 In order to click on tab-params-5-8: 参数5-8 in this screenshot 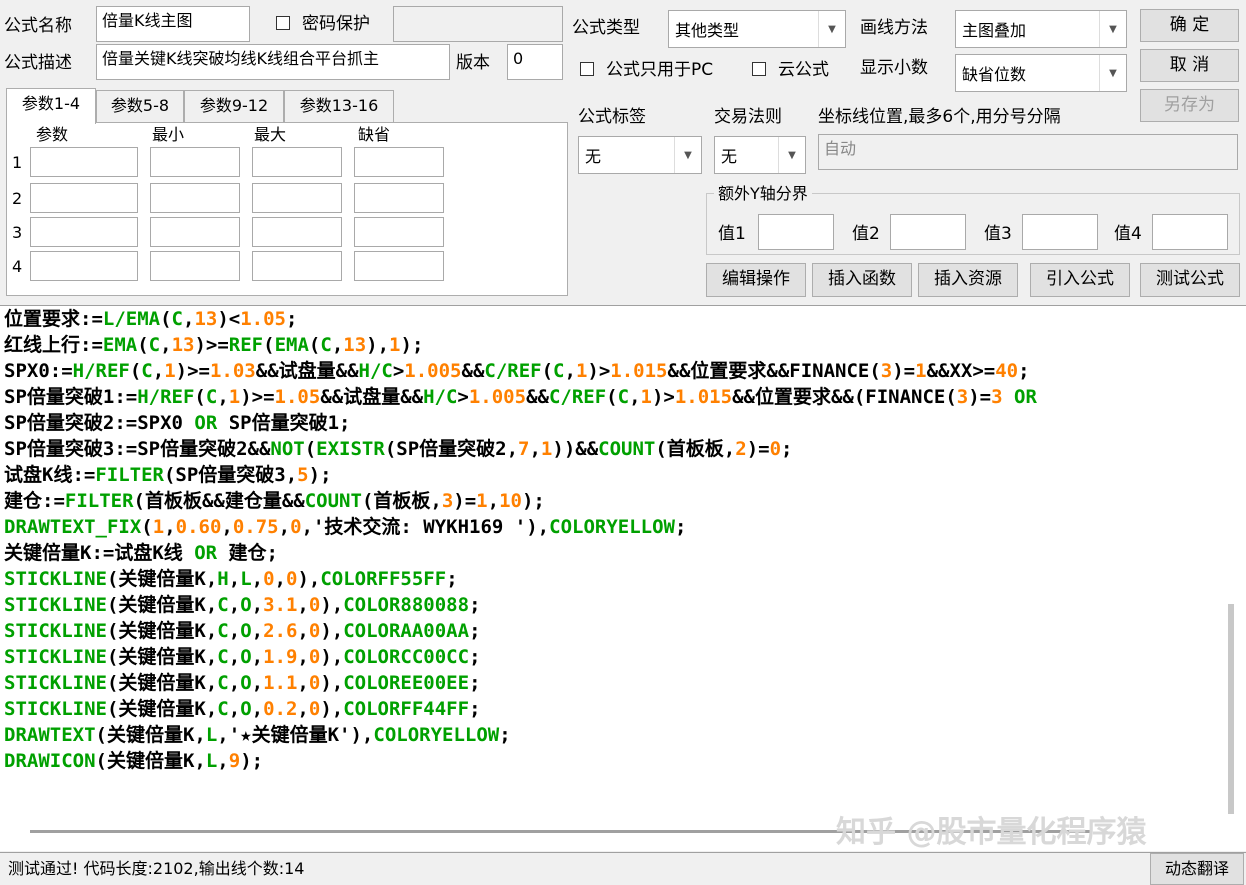, I will do `click(140, 106)`.